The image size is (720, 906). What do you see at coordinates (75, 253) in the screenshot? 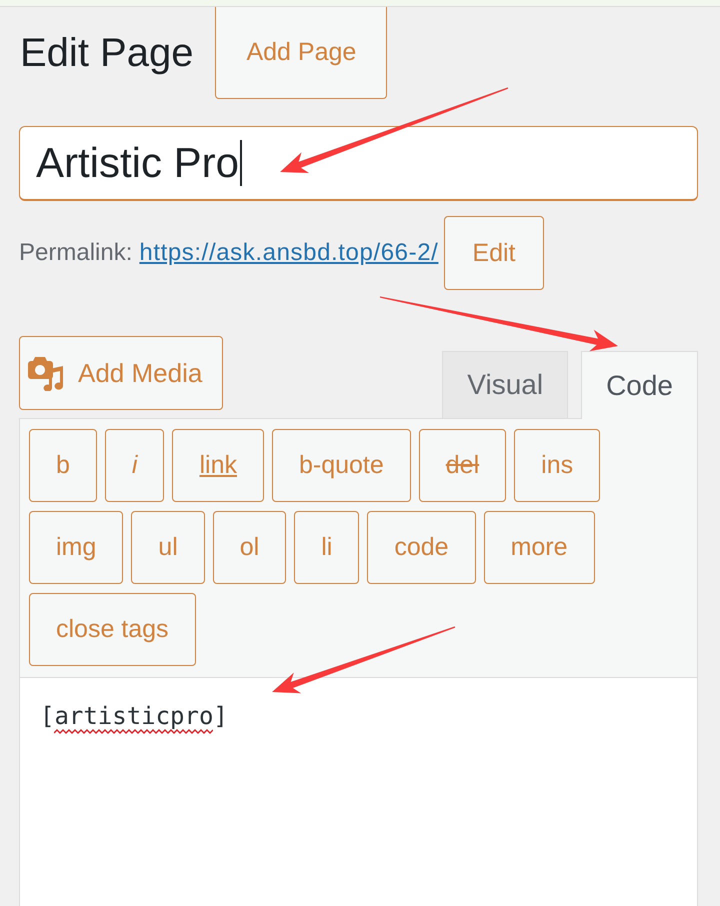
I see `permalink-label: Permalink:` at bounding box center [75, 253].